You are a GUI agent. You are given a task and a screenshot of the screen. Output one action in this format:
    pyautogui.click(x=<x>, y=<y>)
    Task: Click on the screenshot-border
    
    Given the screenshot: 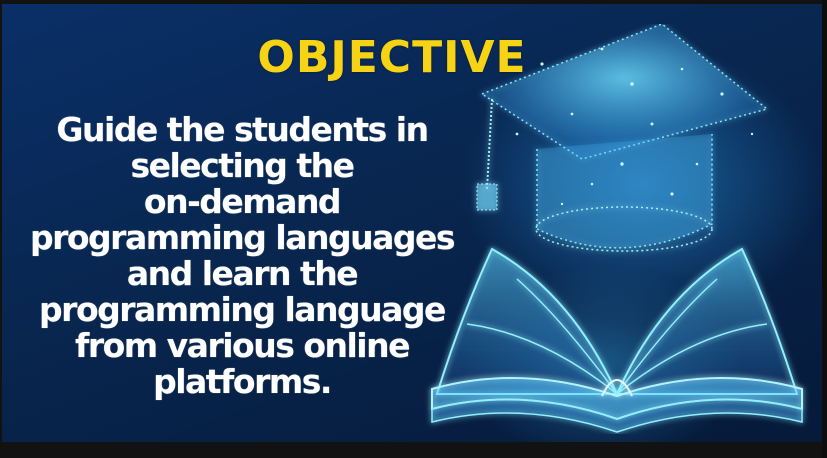 What is the action you would take?
    pyautogui.click(x=824, y=229)
    